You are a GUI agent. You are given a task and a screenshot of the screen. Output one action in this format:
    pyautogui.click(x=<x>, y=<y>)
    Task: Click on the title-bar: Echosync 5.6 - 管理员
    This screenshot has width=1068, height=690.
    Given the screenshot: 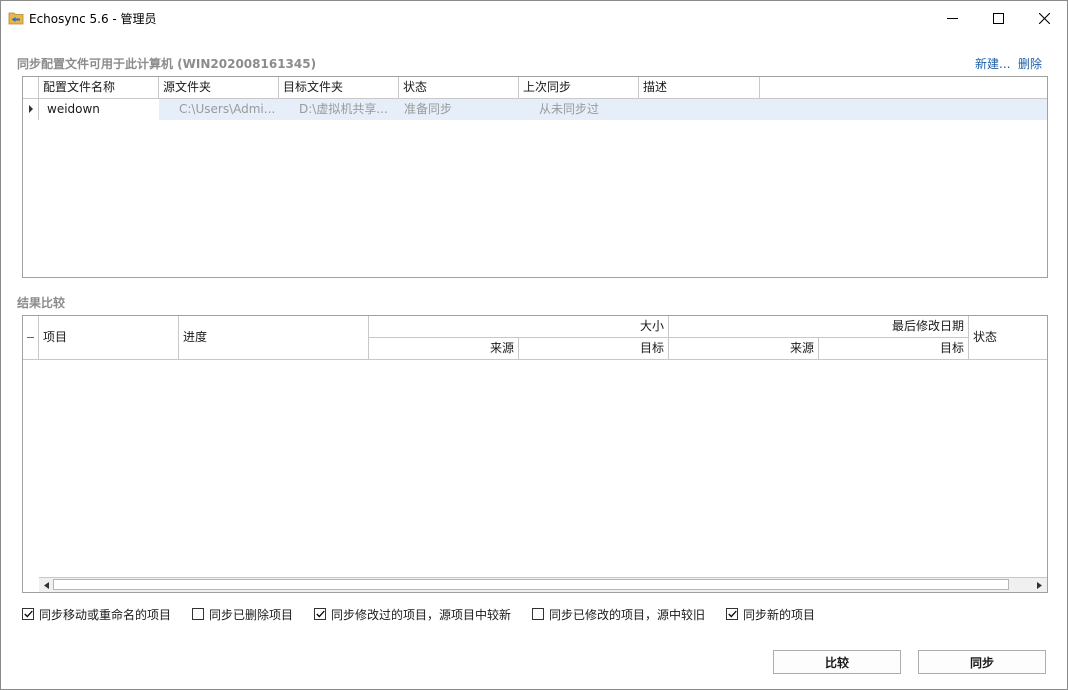 What is the action you would take?
    pyautogui.click(x=534, y=18)
    